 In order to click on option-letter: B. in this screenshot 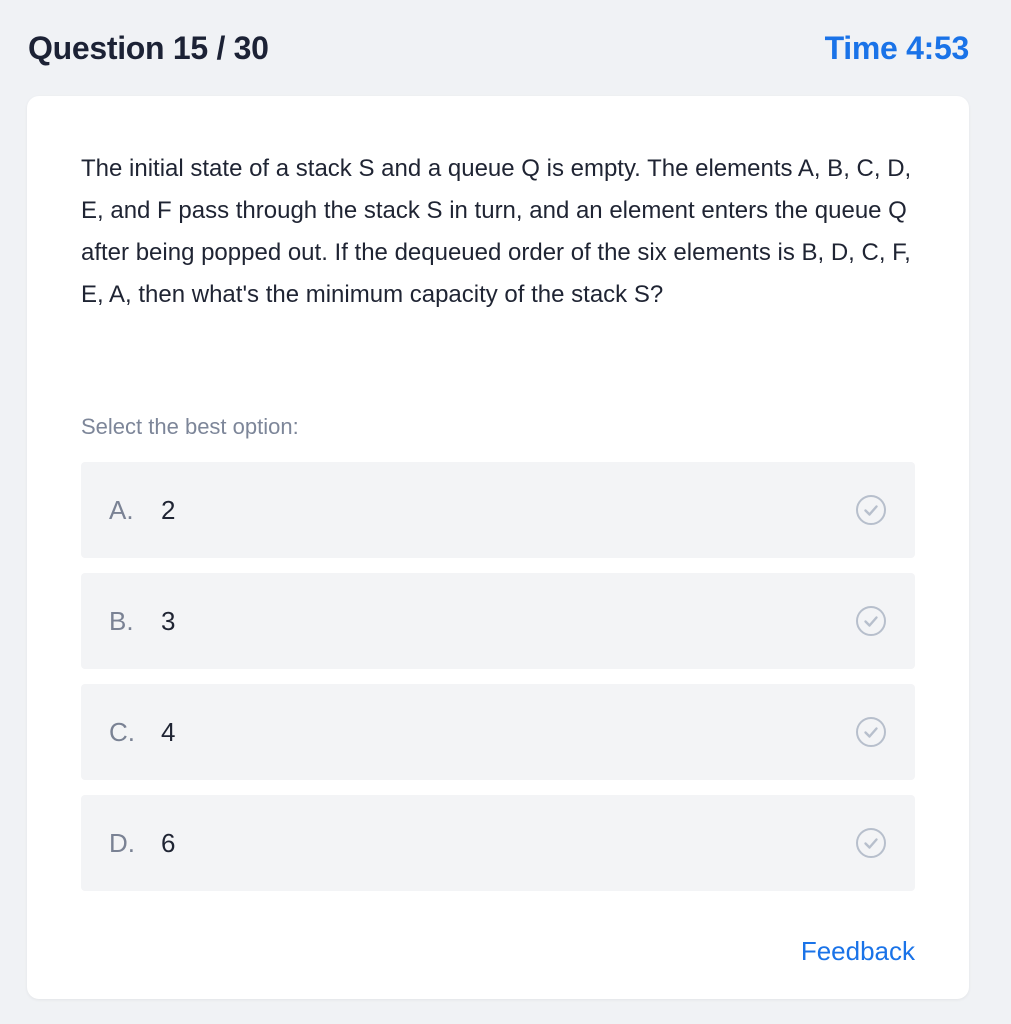, I will do `click(121, 620)`.